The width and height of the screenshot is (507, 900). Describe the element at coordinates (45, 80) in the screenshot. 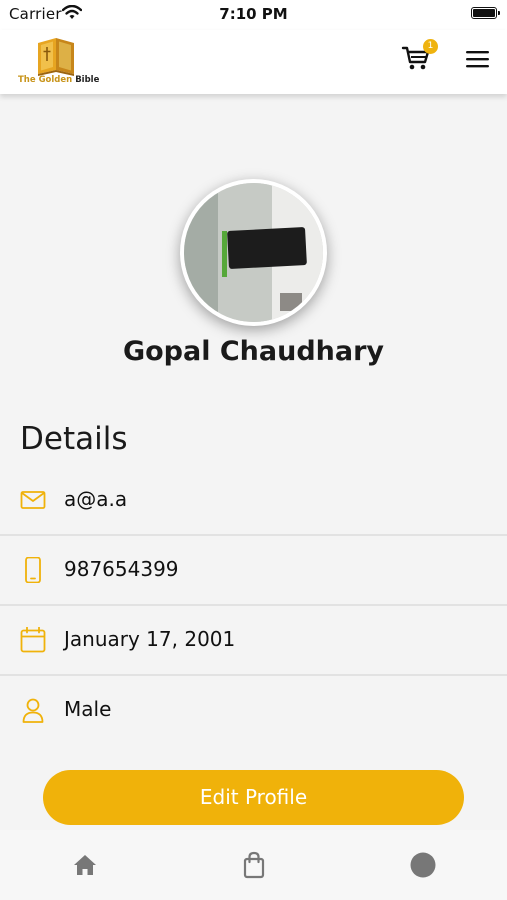

I see `logo-text-golden: The Golden` at that location.